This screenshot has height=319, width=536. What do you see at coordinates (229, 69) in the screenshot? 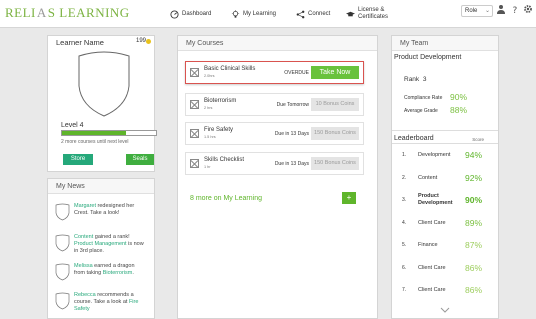
I see `course-name: Basic Clinical Skills` at bounding box center [229, 69].